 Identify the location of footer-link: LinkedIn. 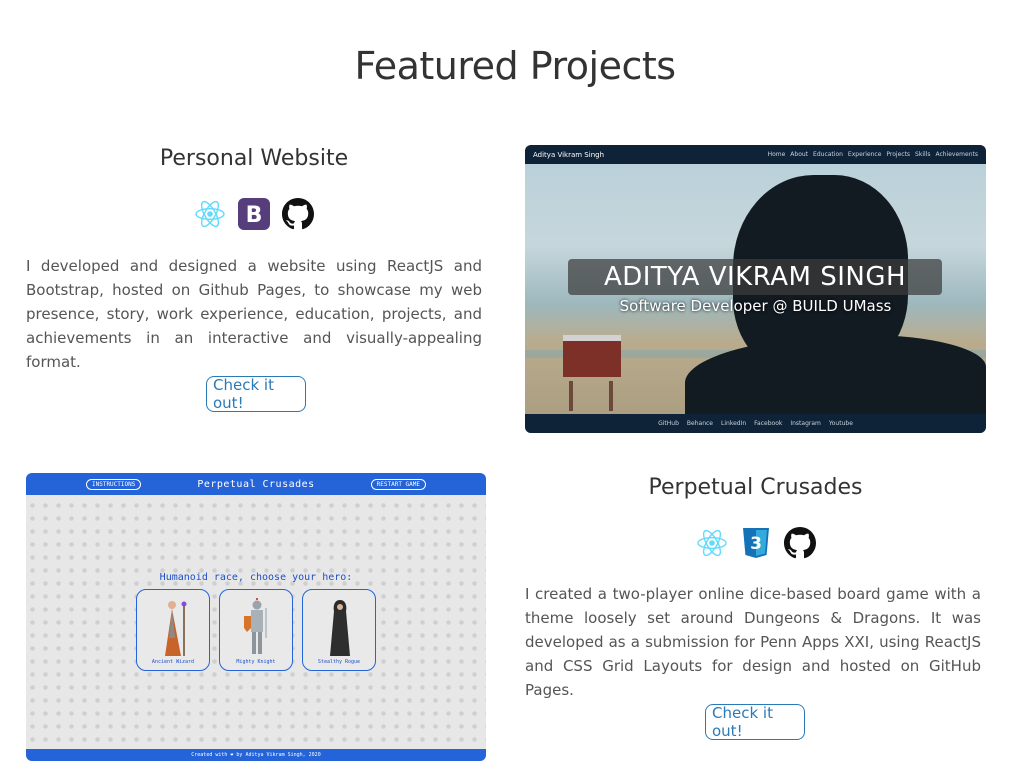
(734, 423).